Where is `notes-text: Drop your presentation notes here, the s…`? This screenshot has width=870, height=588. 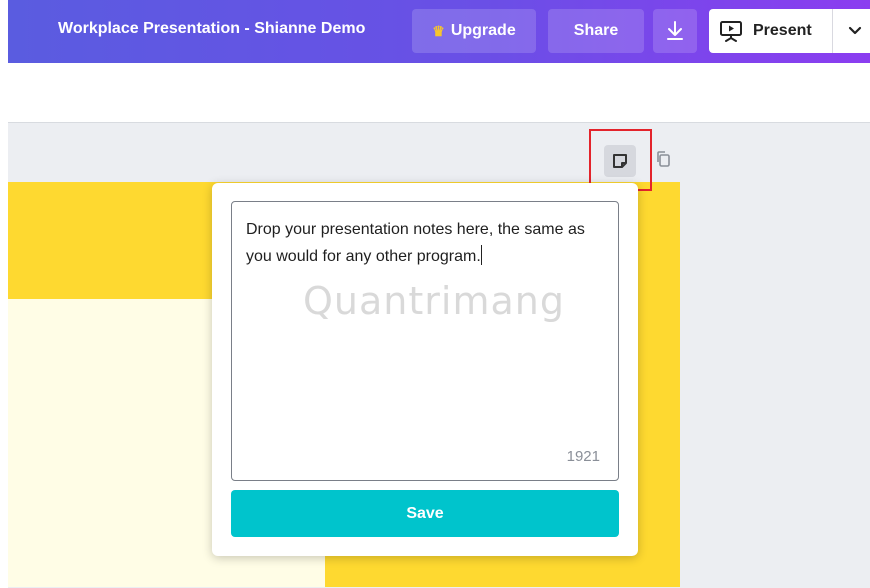
notes-text: Drop your presentation notes here, the s… is located at coordinates (415, 243).